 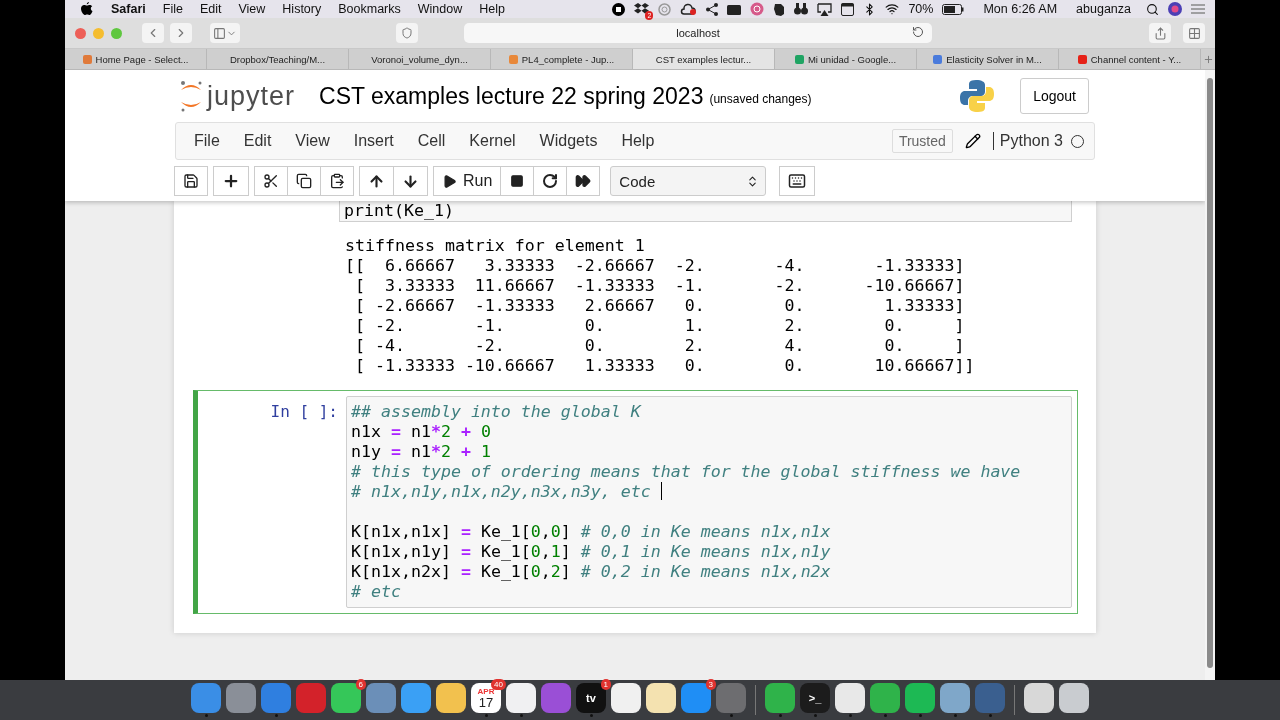 I want to click on notebook-title: CST examples lecture 22 spring 2023, so click(x=511, y=96).